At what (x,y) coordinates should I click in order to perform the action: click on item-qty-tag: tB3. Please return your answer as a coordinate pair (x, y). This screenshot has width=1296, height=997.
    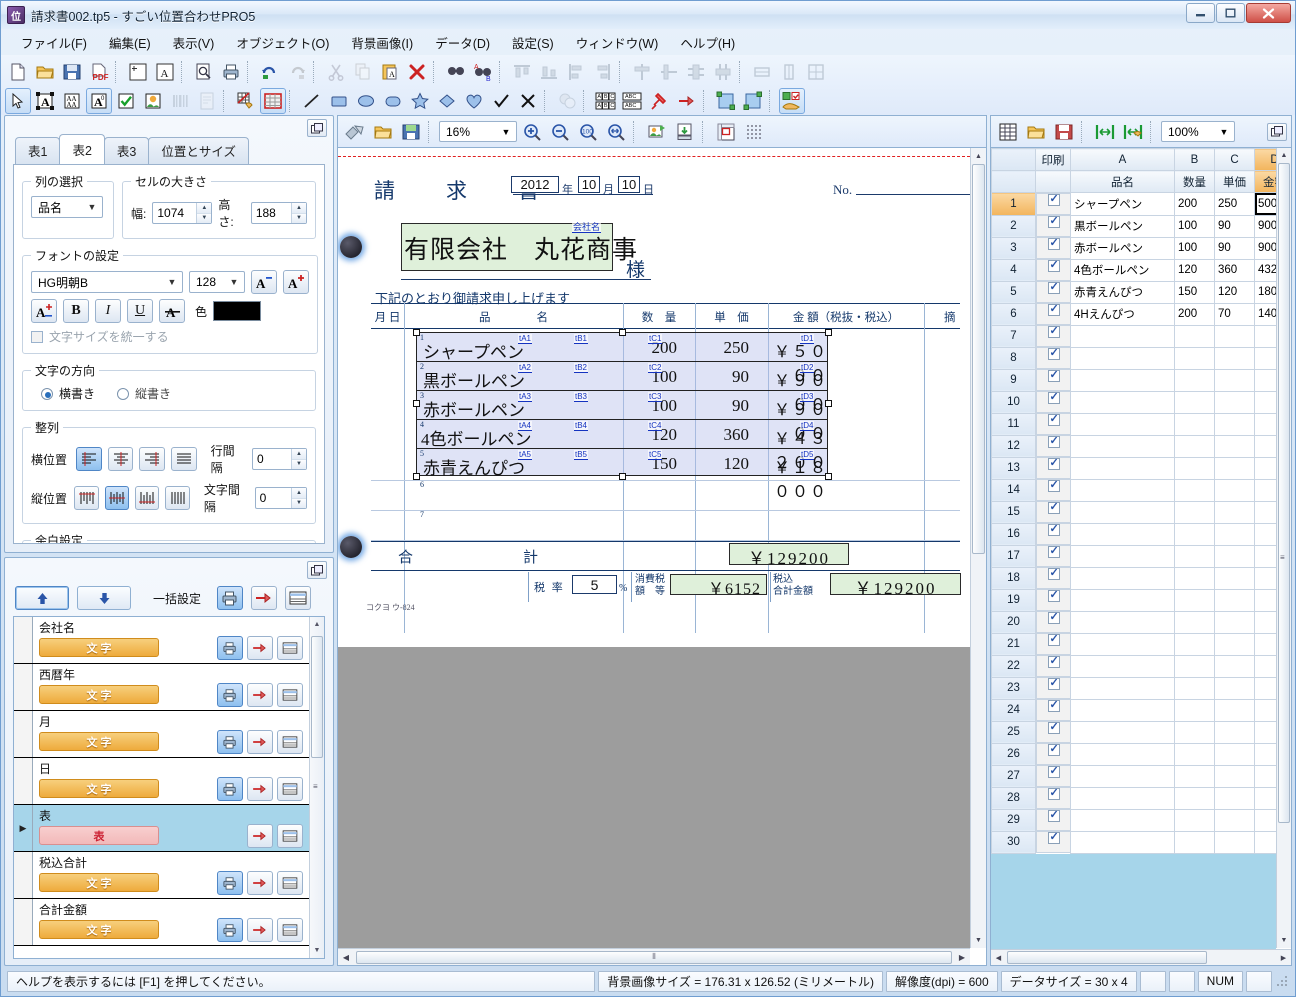
    Looking at the image, I should click on (581, 397).